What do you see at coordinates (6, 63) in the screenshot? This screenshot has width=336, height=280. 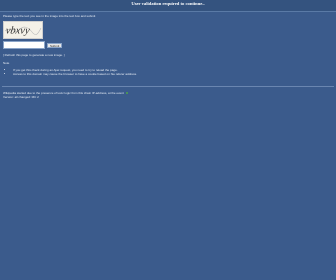 I see `note-title: Note` at bounding box center [6, 63].